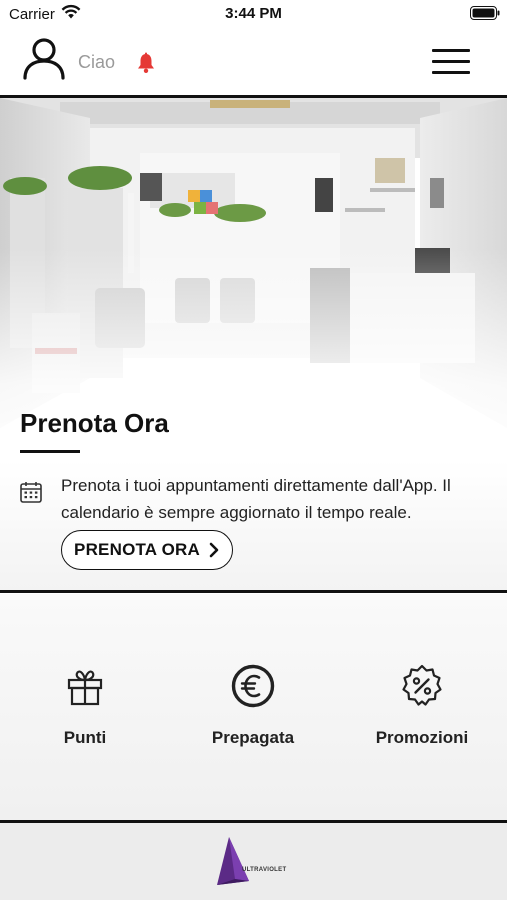  I want to click on euro-icon, so click(253, 686).